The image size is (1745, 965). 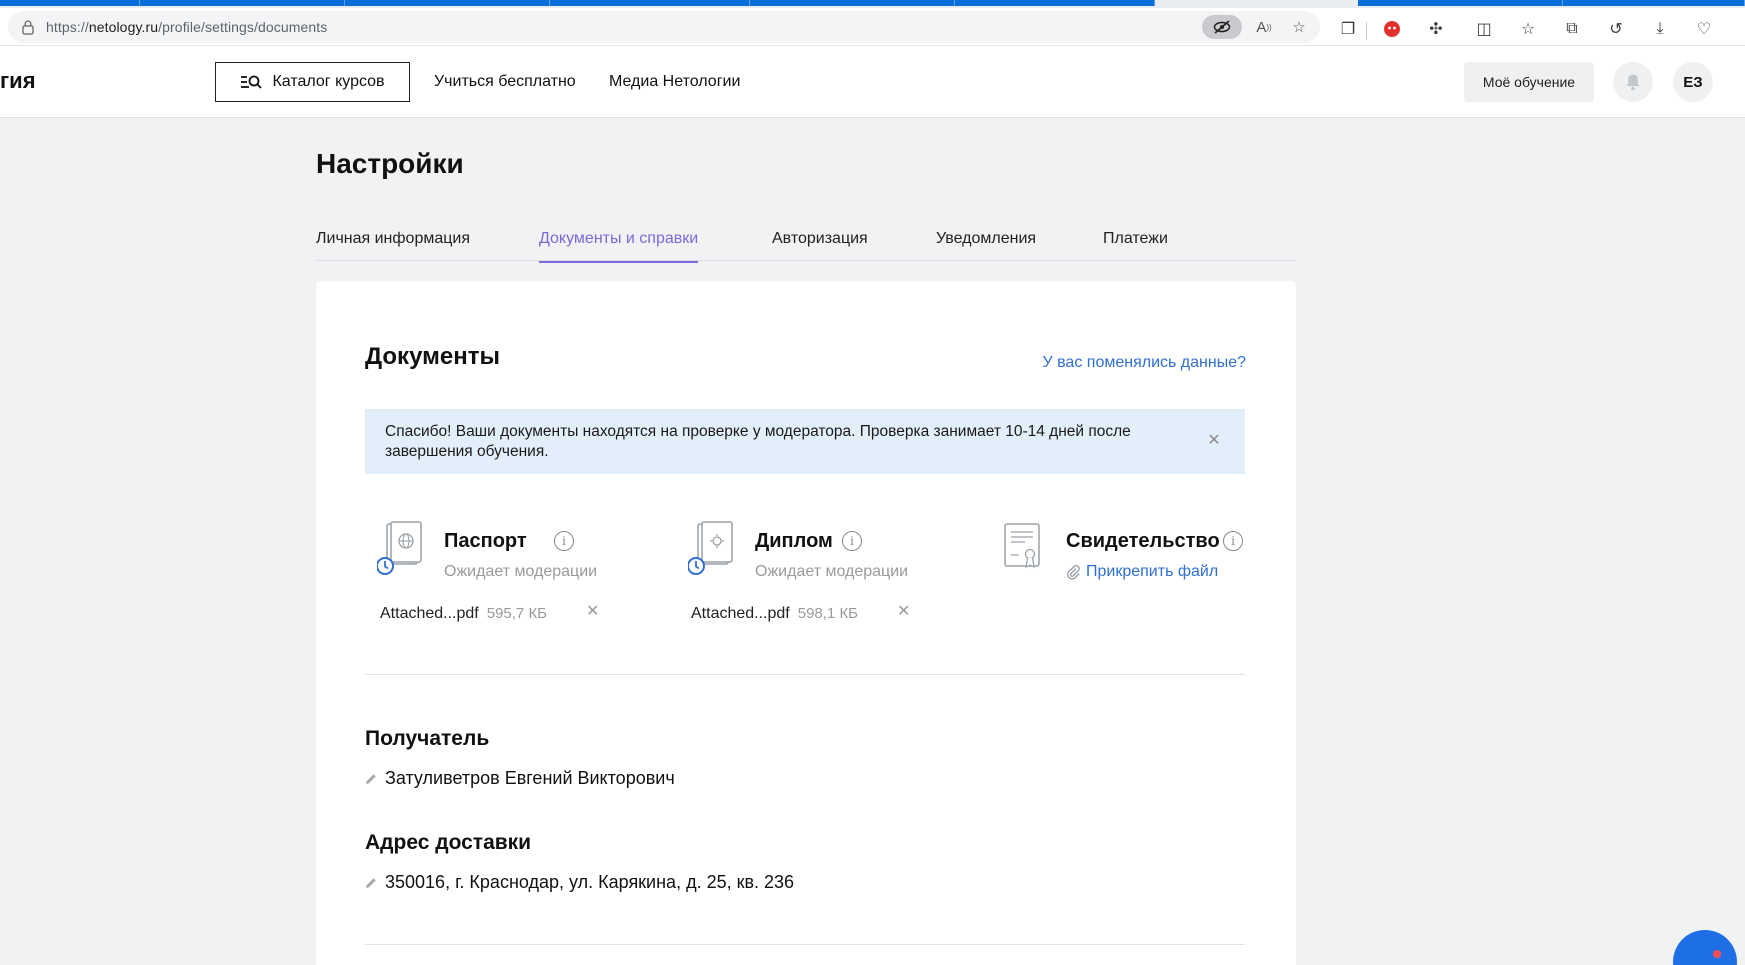 What do you see at coordinates (1484, 29) in the screenshot?
I see `split-screen-icon: ◫` at bounding box center [1484, 29].